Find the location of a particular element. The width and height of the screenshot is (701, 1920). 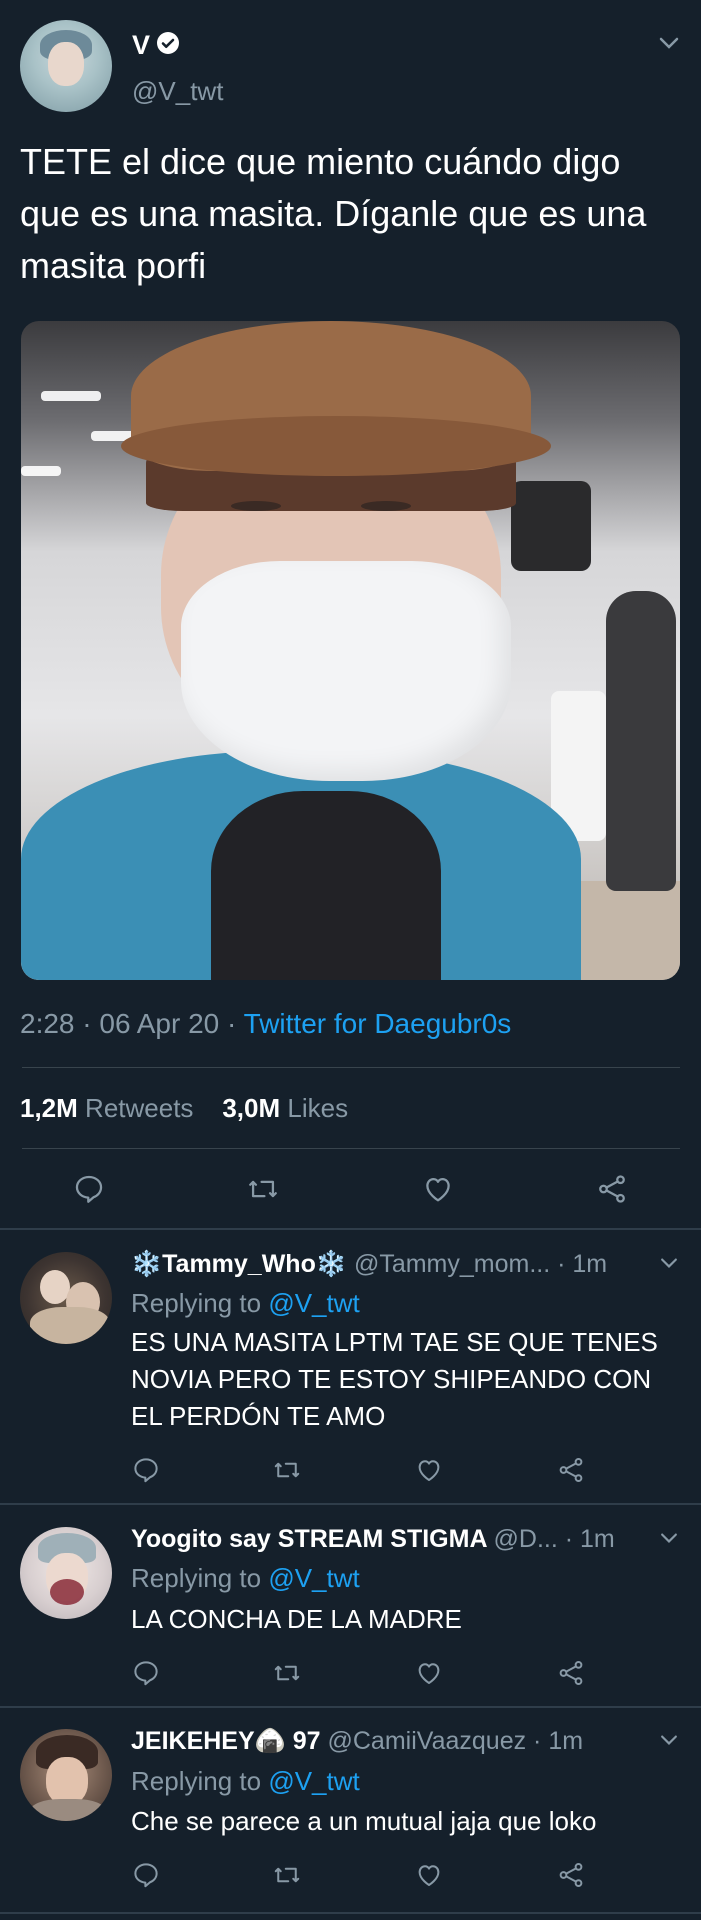

reply-header: JEIKEHEY🍙 97 @CamiiVaazquez · 1m is located at coordinates (357, 1741).